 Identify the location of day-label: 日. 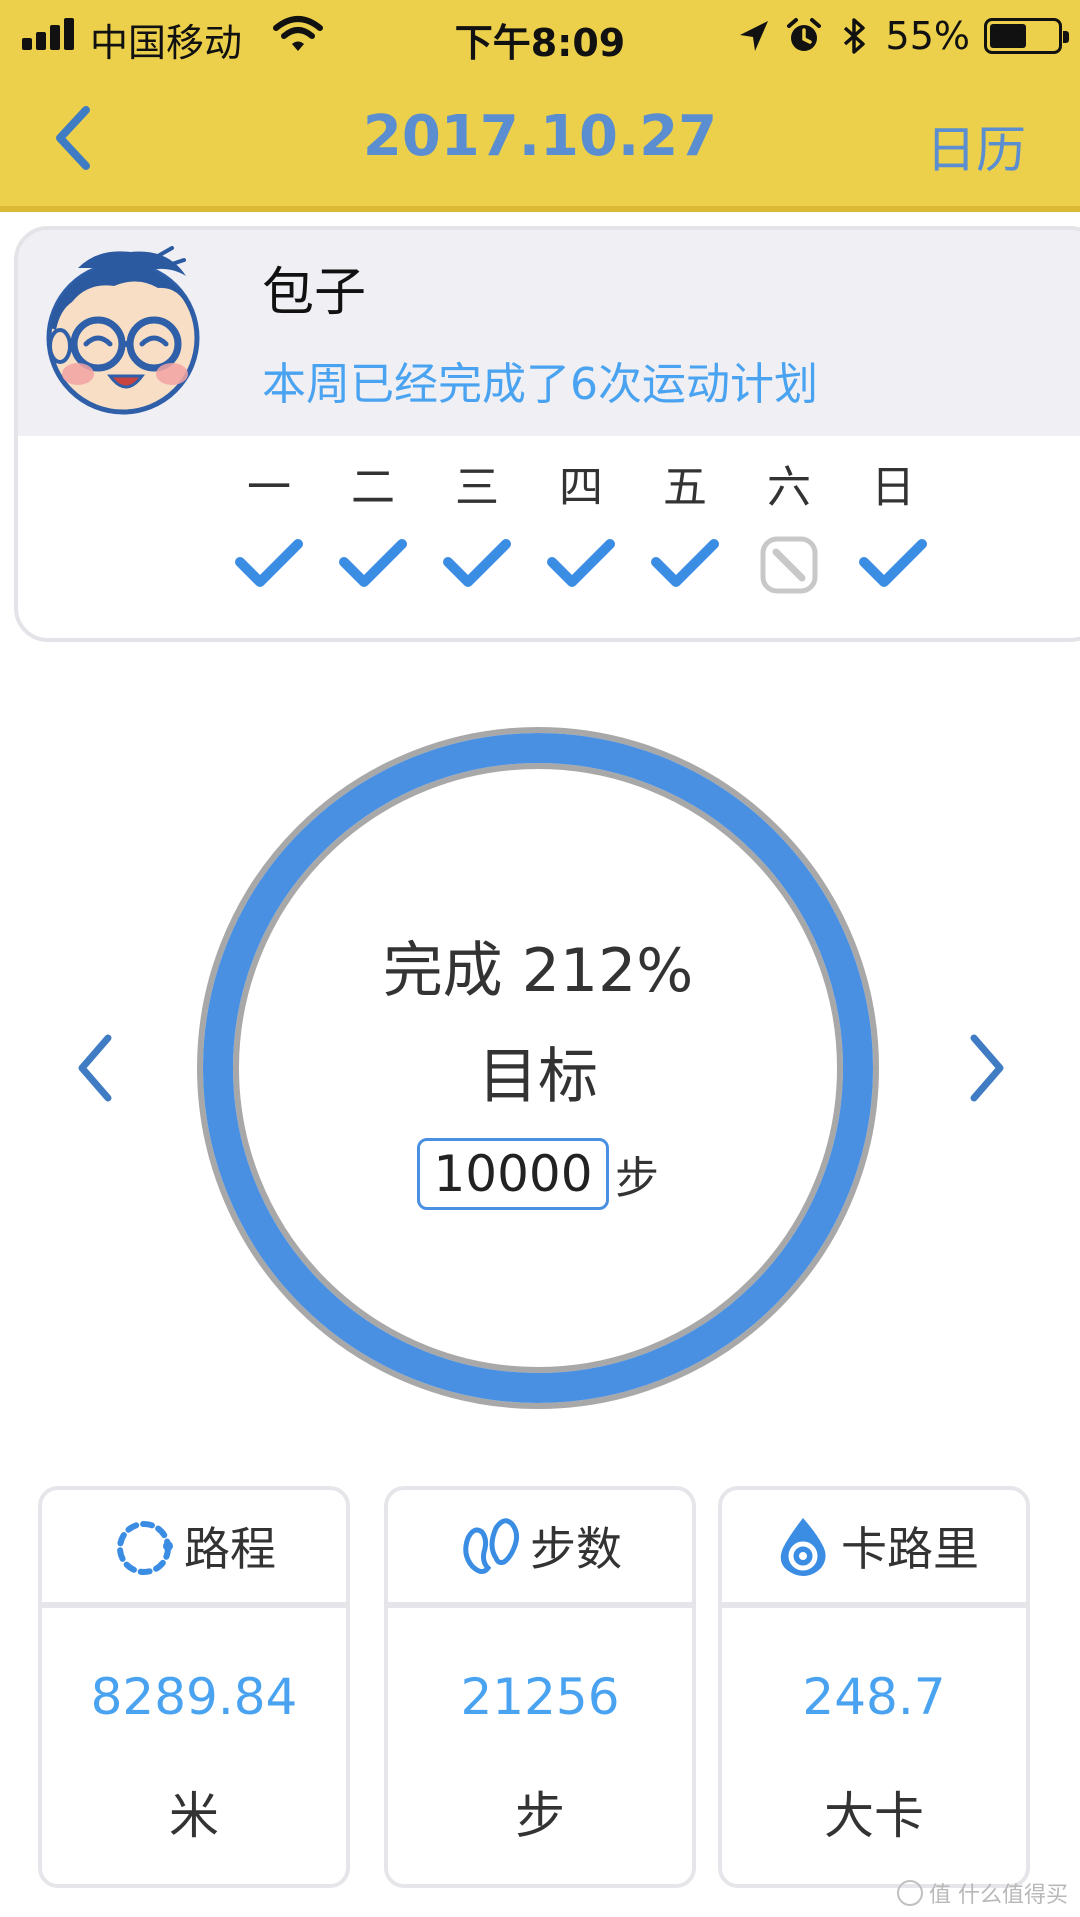
(893, 487).